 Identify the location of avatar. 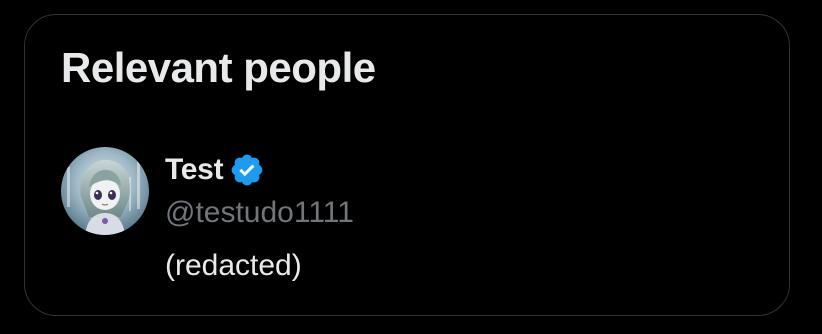
(105, 191).